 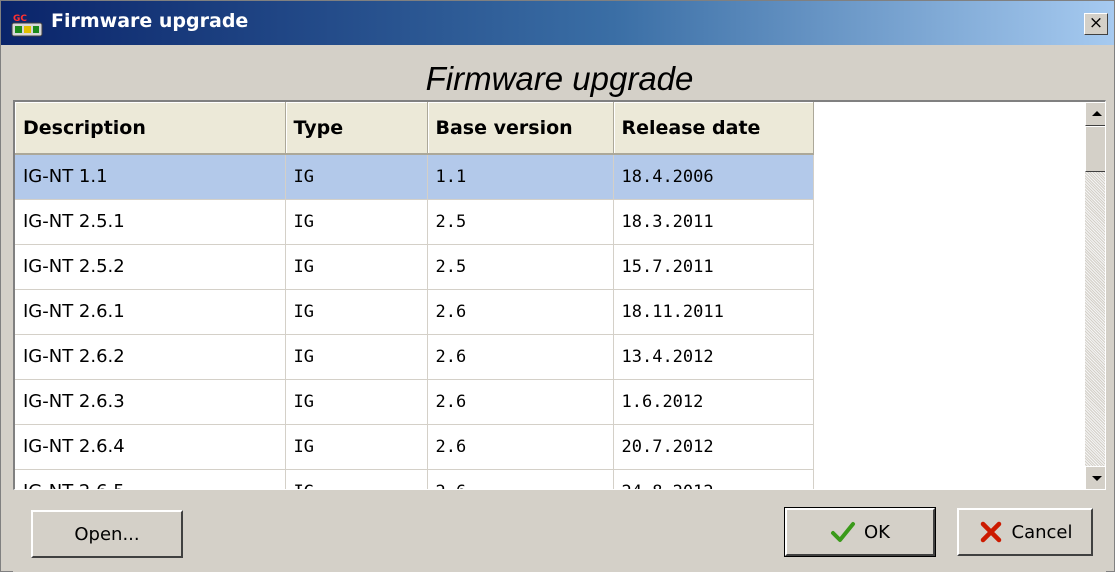 I want to click on cancel-button: Cancel, so click(x=1025, y=532).